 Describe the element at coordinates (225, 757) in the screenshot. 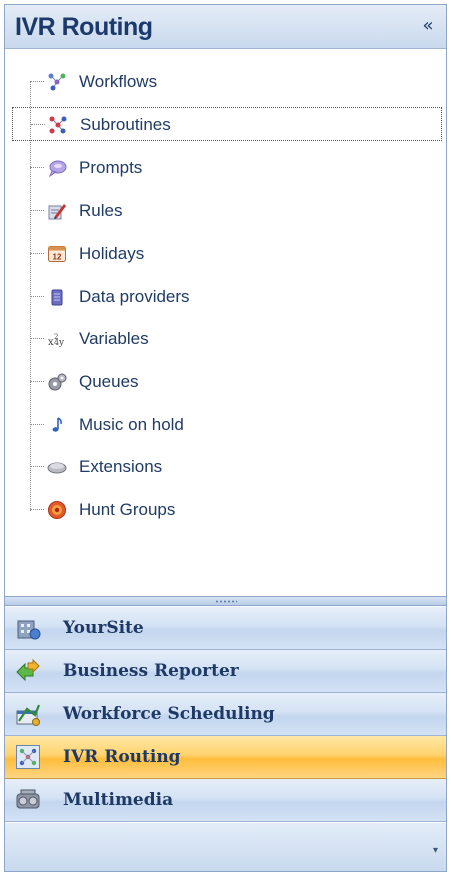

I see `nav-button-ivr-routing: IVR Routing` at that location.